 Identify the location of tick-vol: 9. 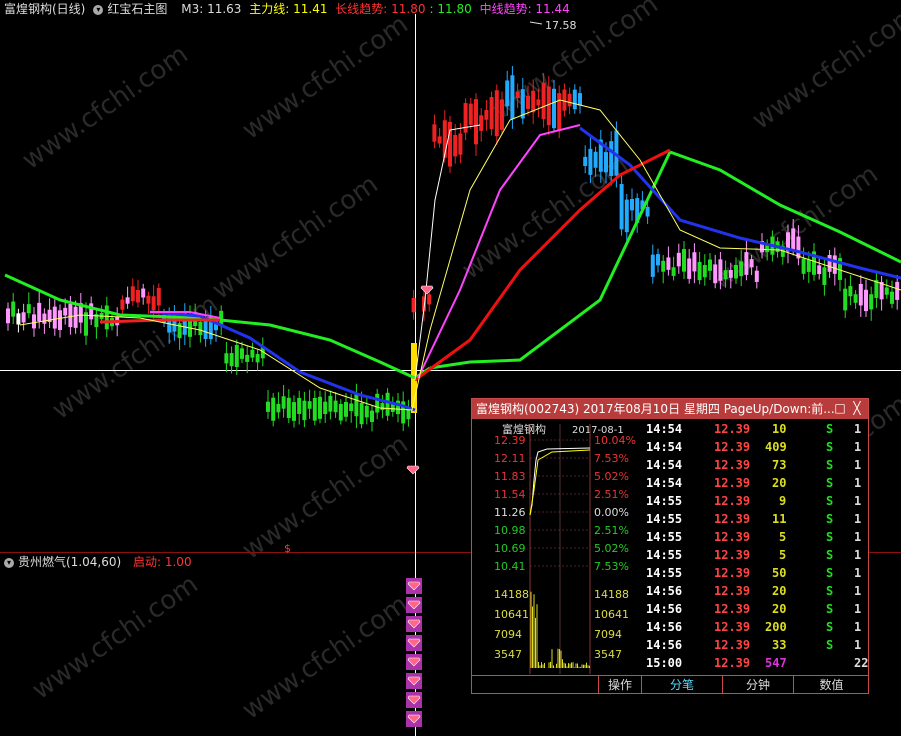
(783, 501).